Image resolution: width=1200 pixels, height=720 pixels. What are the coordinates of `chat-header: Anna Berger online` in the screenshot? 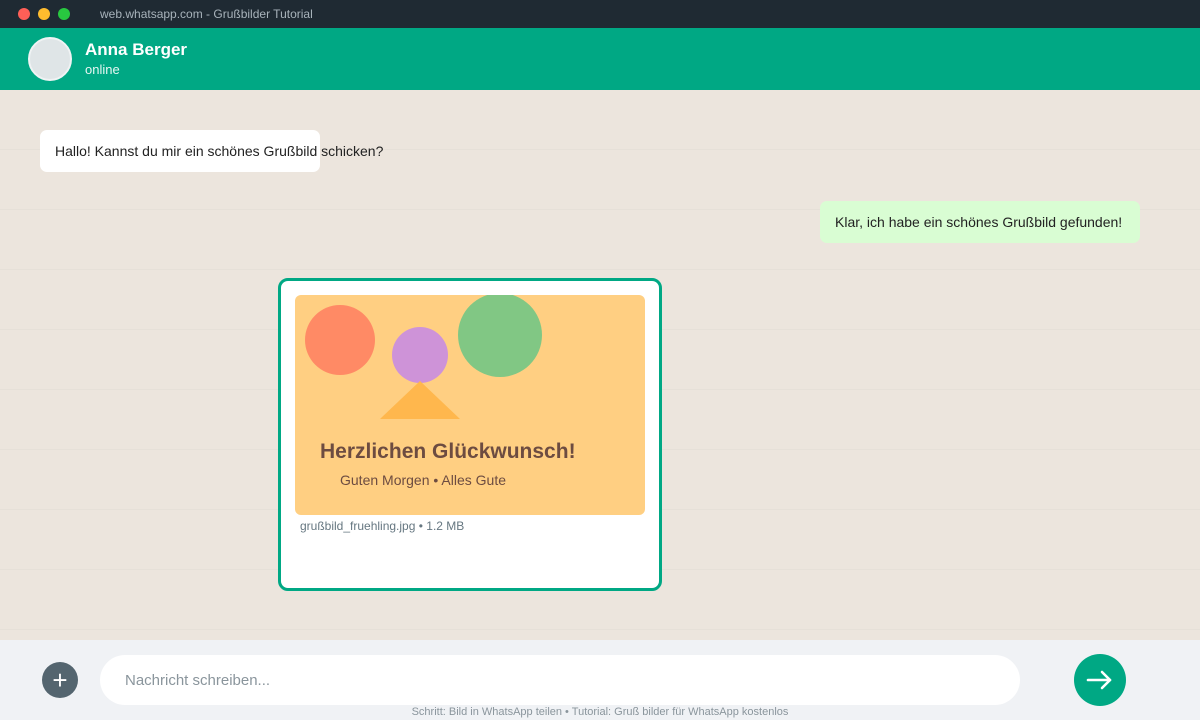 It's located at (600, 59).